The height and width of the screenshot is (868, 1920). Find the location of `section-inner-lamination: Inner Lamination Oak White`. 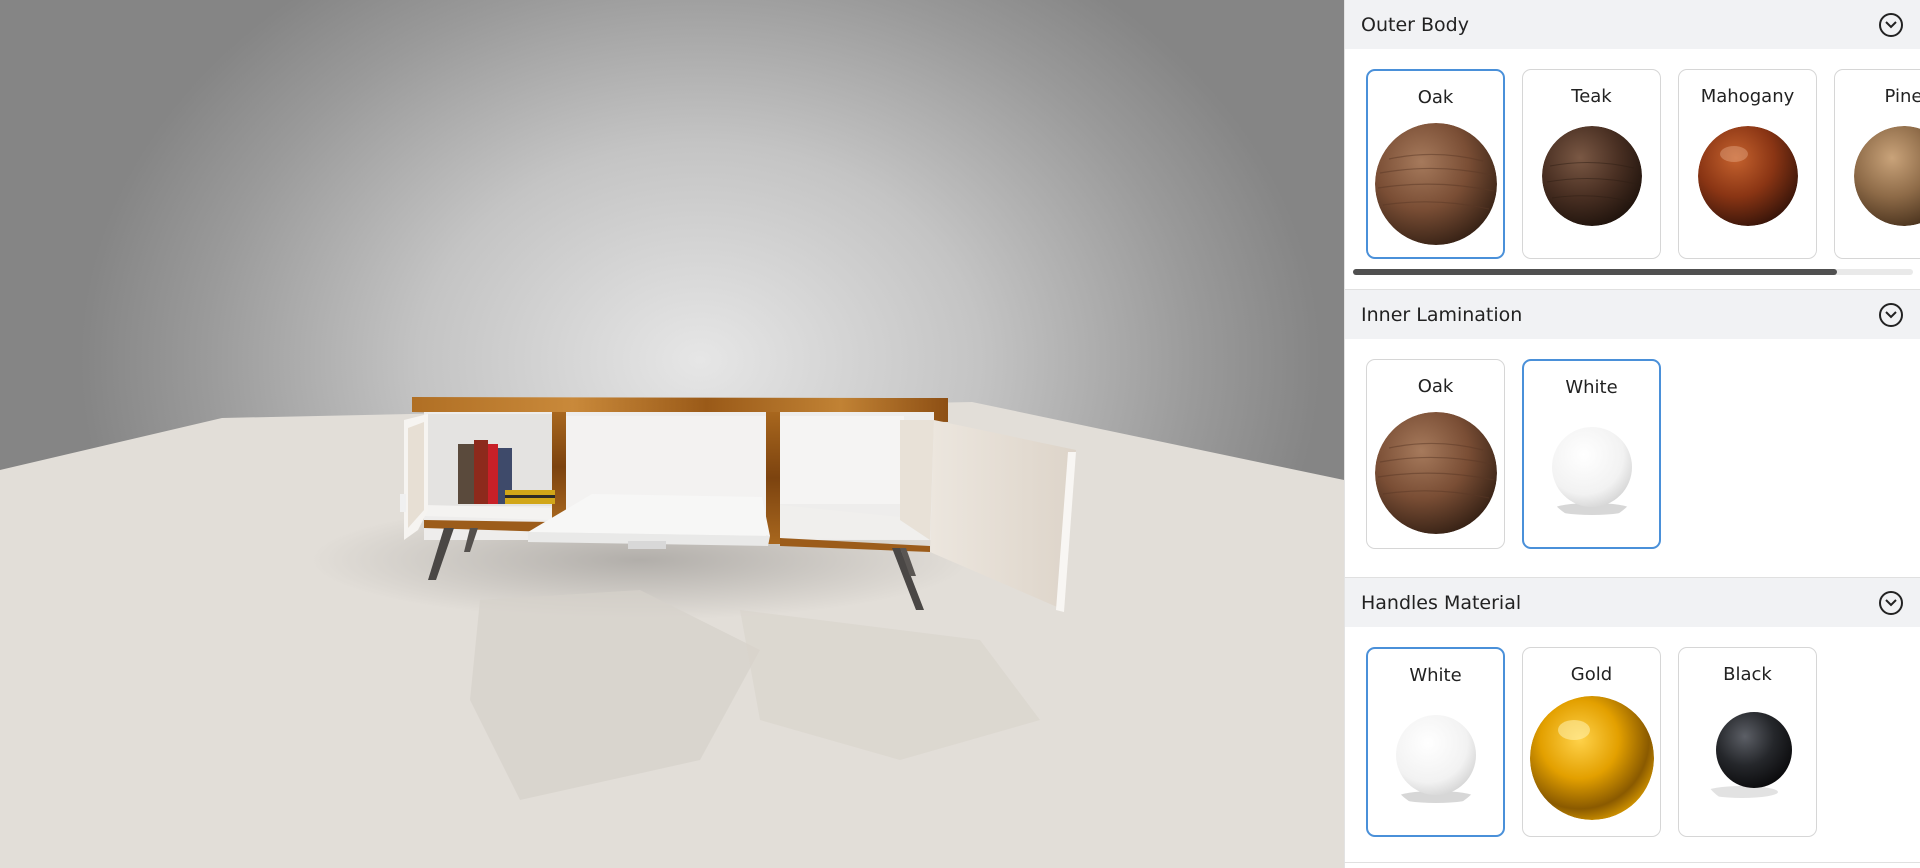

section-inner-lamination: Inner Lamination Oak White is located at coordinates (1632, 433).